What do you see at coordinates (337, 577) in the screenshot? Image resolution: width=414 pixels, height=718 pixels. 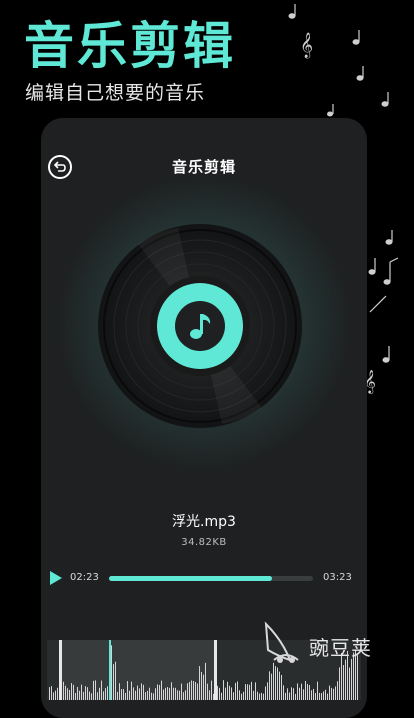 I see `total-time: 03:23` at bounding box center [337, 577].